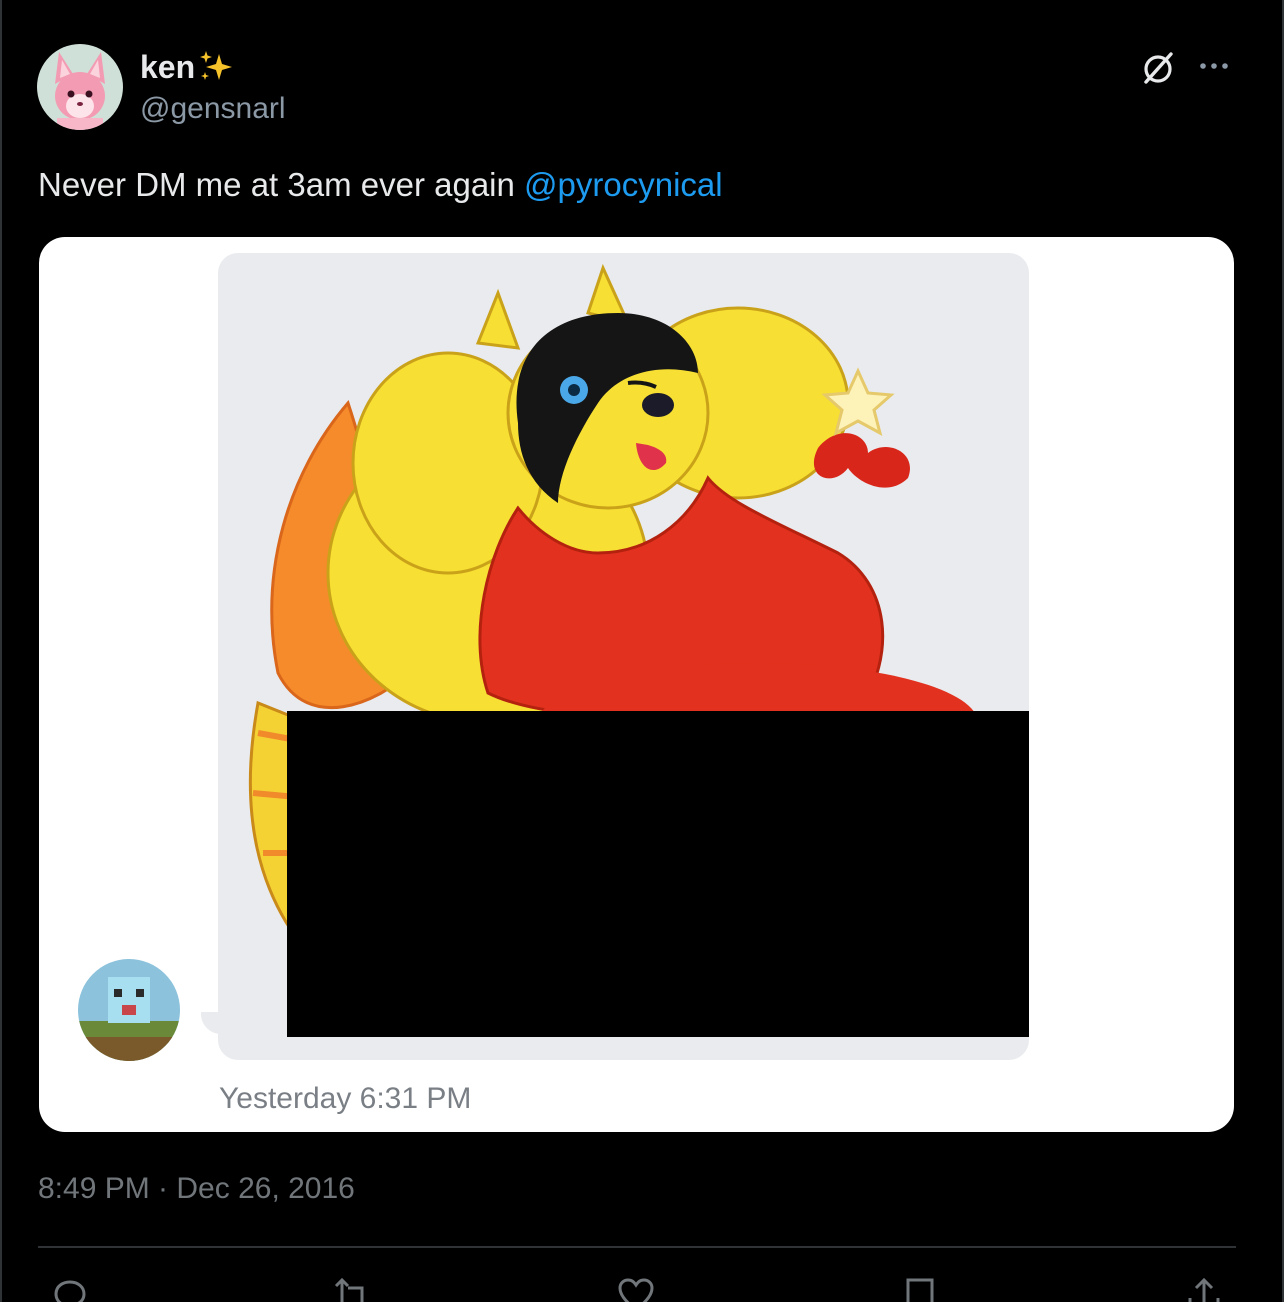  I want to click on mention-link: @pyrocynical, so click(623, 184).